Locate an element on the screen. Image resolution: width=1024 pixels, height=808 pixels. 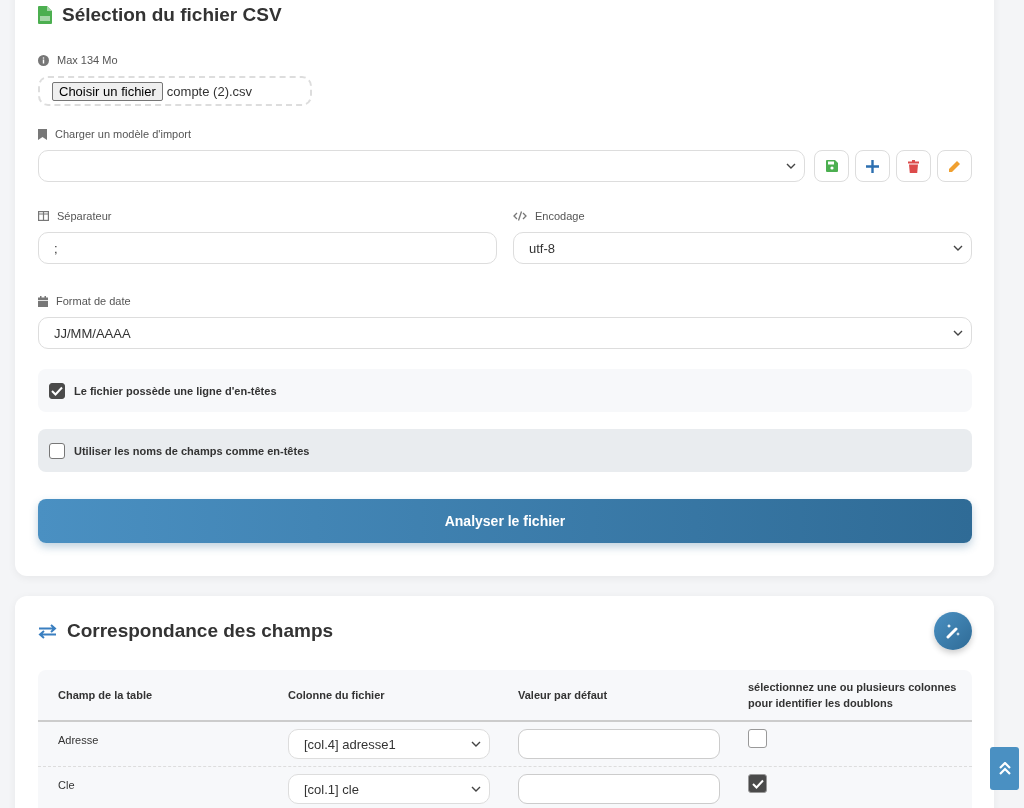
delete-button is located at coordinates (913, 166).